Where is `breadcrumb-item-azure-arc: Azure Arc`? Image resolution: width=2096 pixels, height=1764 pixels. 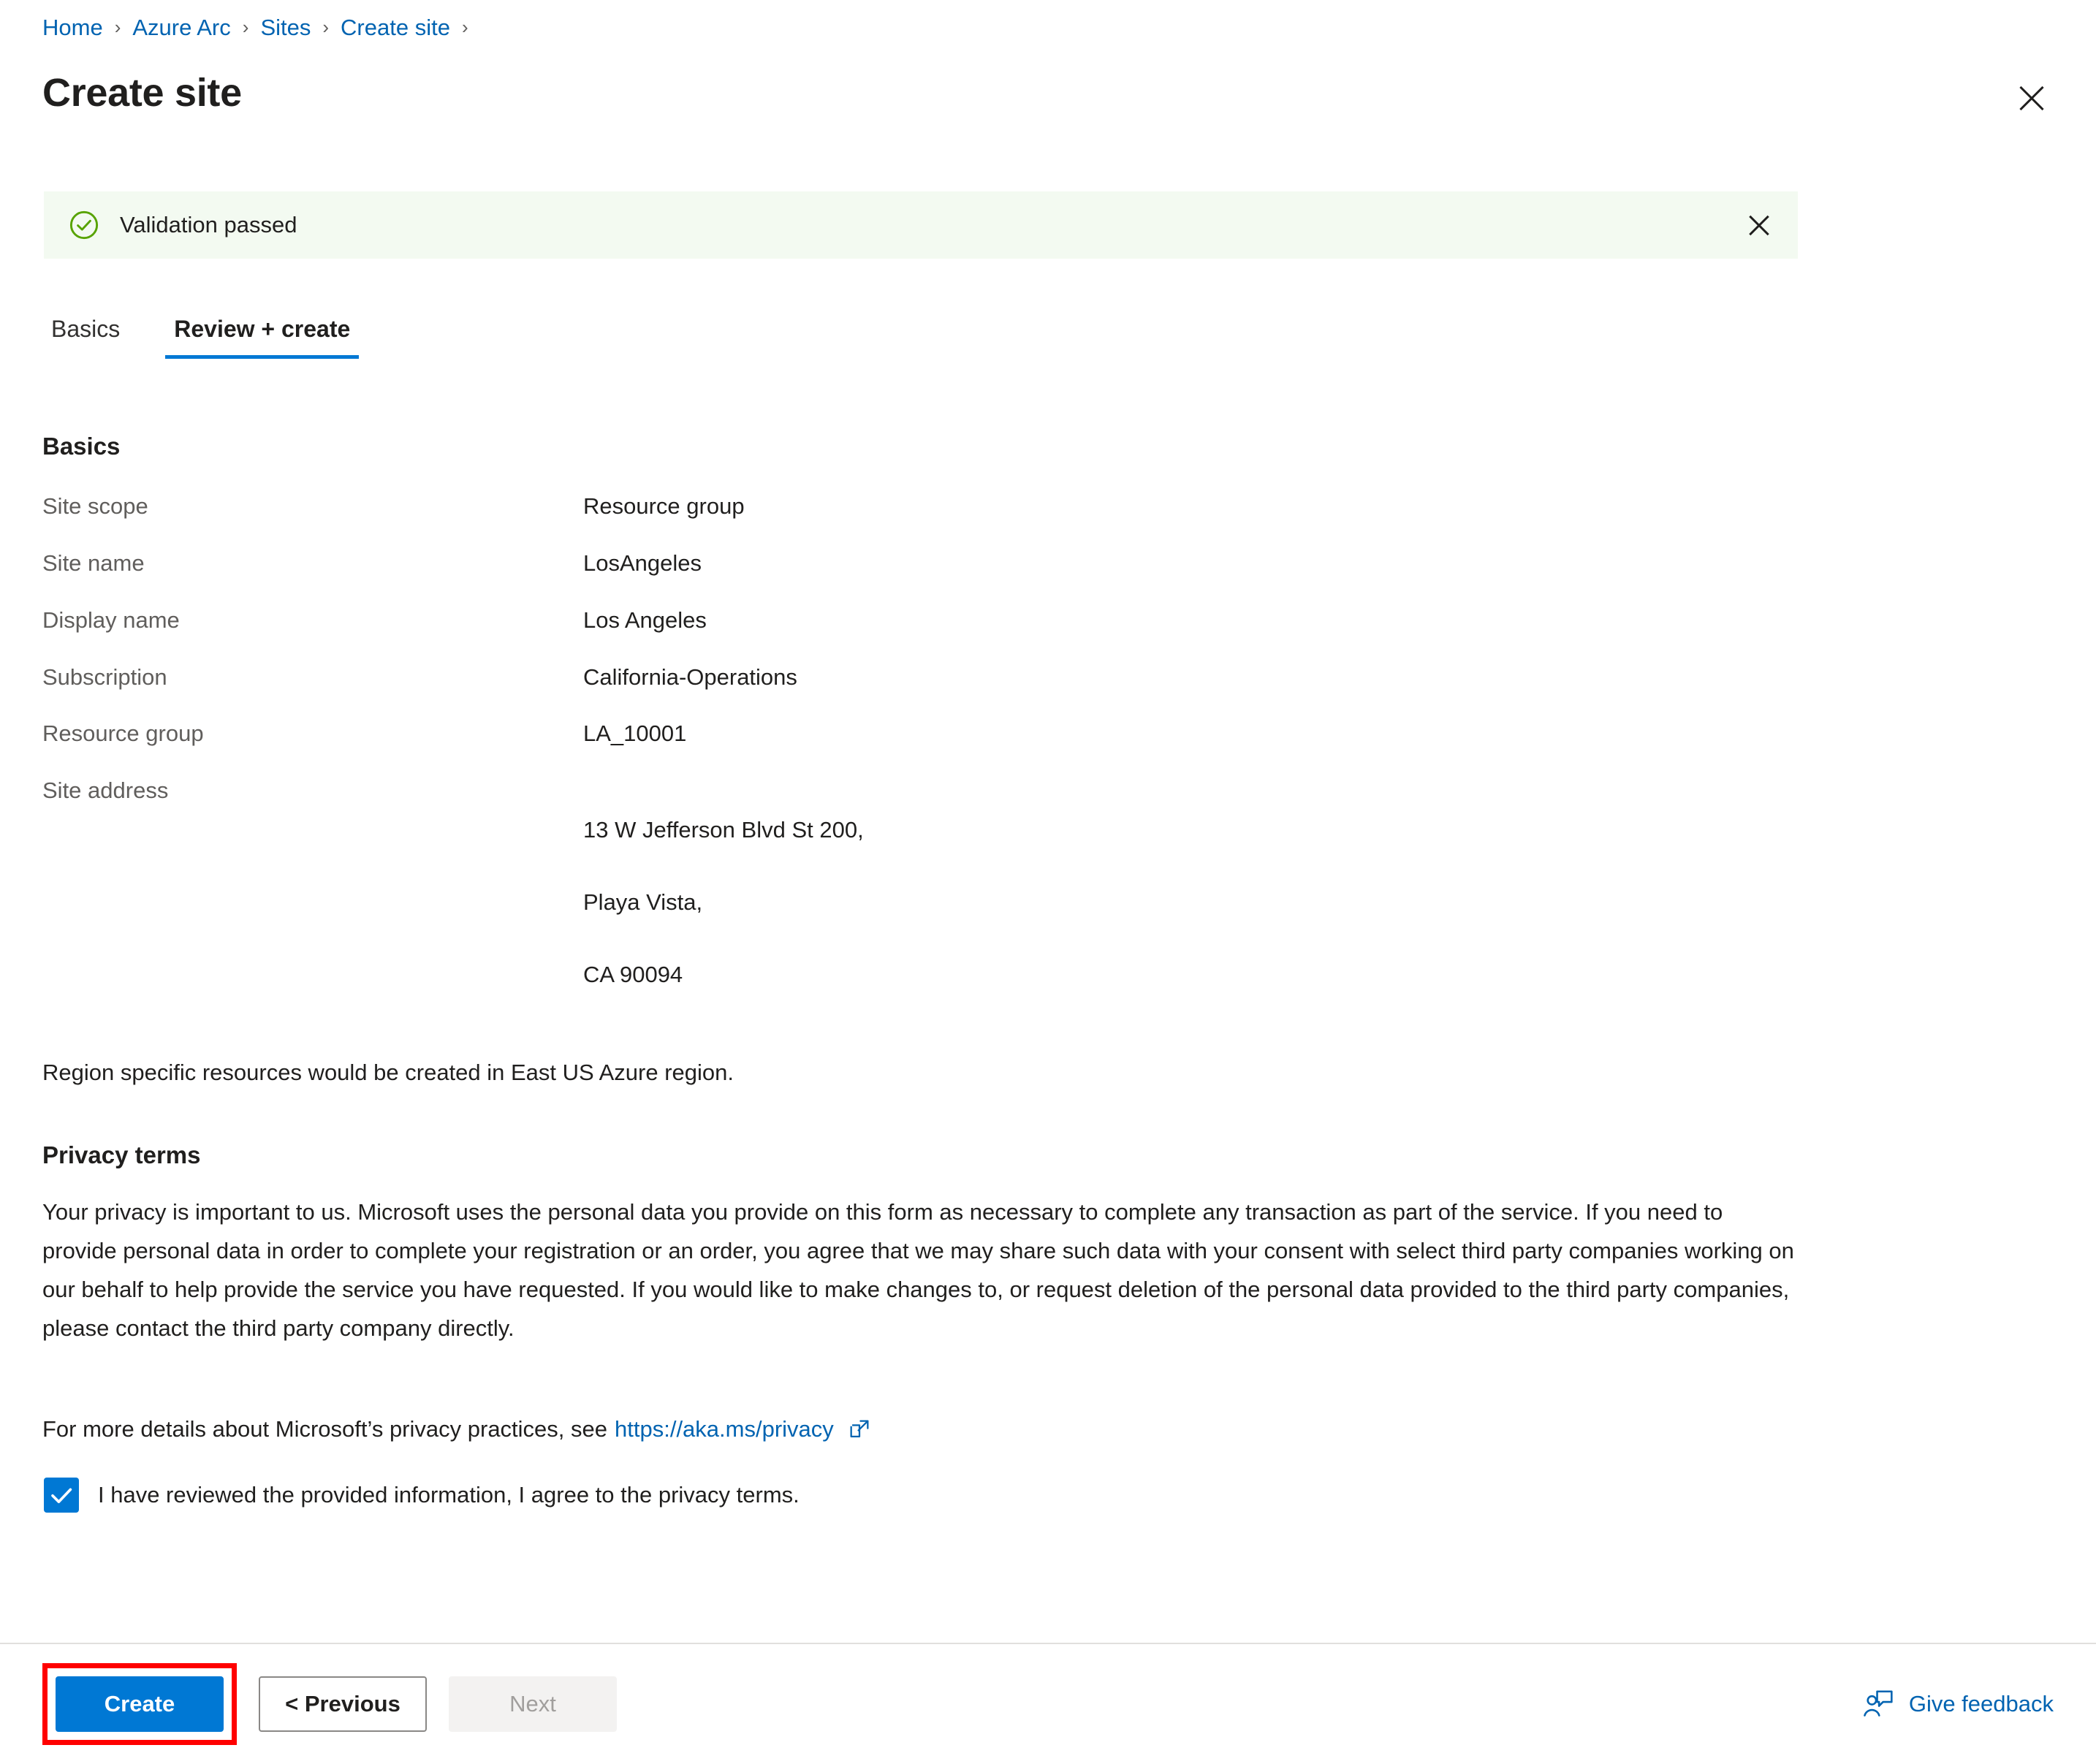 breadcrumb-item-azure-arc: Azure Arc is located at coordinates (181, 28).